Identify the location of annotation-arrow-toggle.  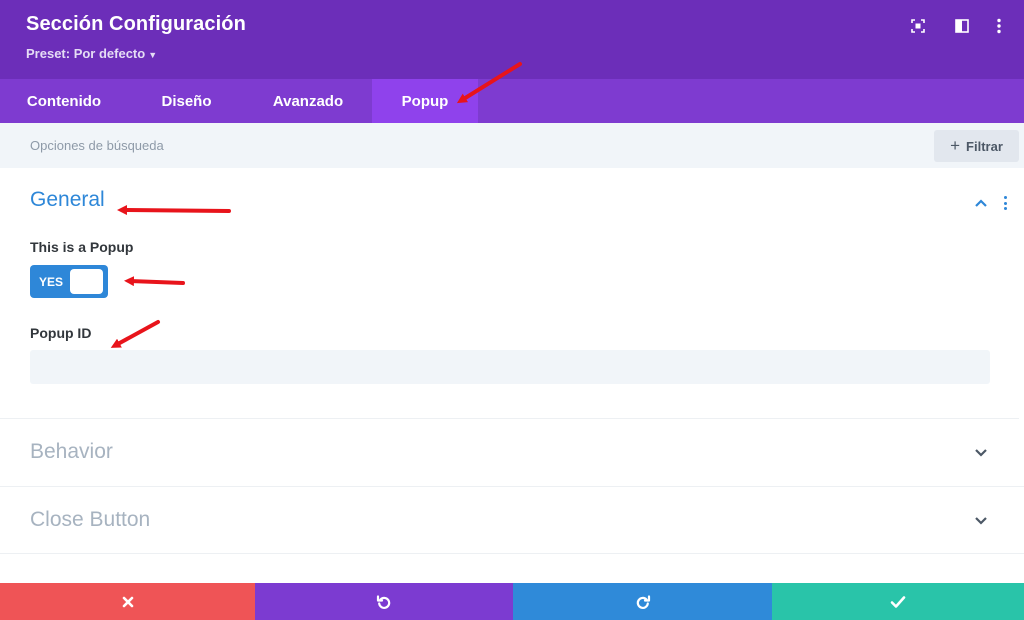
(154, 281).